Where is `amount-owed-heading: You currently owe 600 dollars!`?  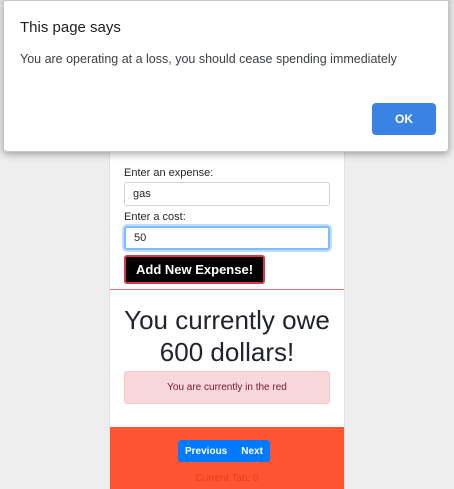
amount-owed-heading: You currently owe 600 dollars! is located at coordinates (227, 336).